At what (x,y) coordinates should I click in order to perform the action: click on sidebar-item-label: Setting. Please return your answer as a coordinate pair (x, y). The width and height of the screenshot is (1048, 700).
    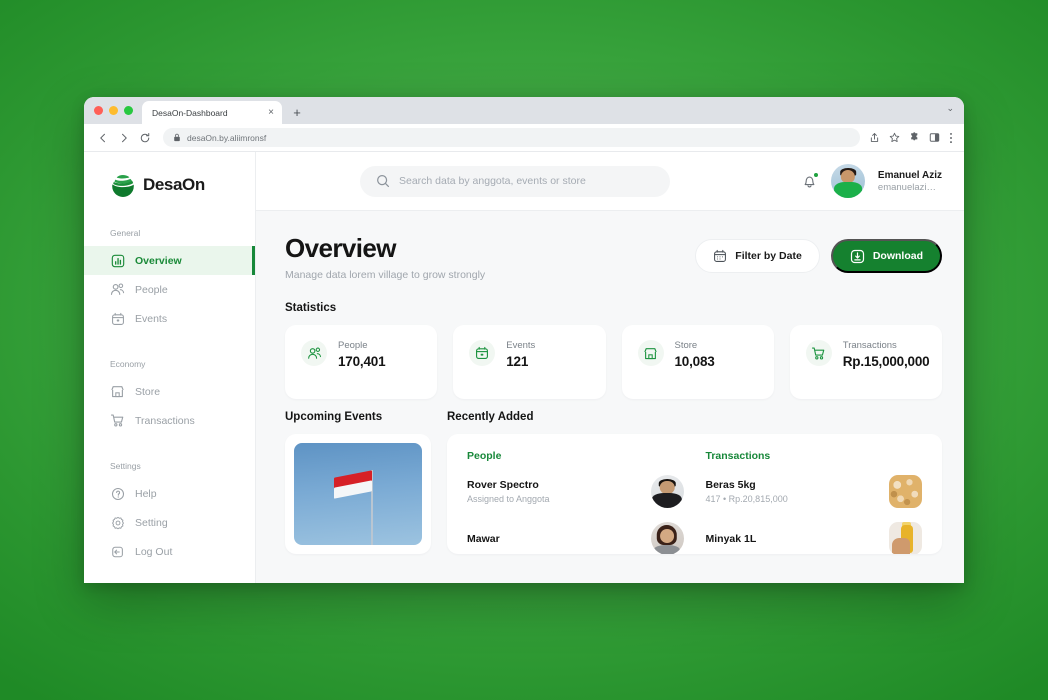
    Looking at the image, I should click on (151, 522).